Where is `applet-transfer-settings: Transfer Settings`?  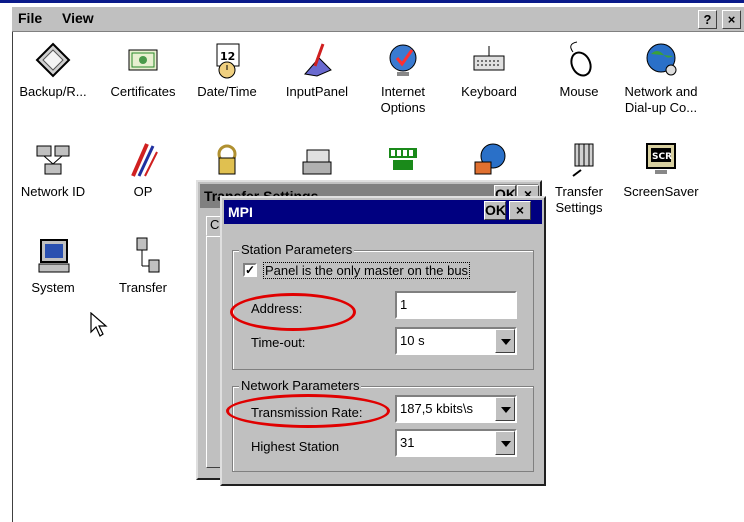 applet-transfer-settings: Transfer Settings is located at coordinates (579, 178).